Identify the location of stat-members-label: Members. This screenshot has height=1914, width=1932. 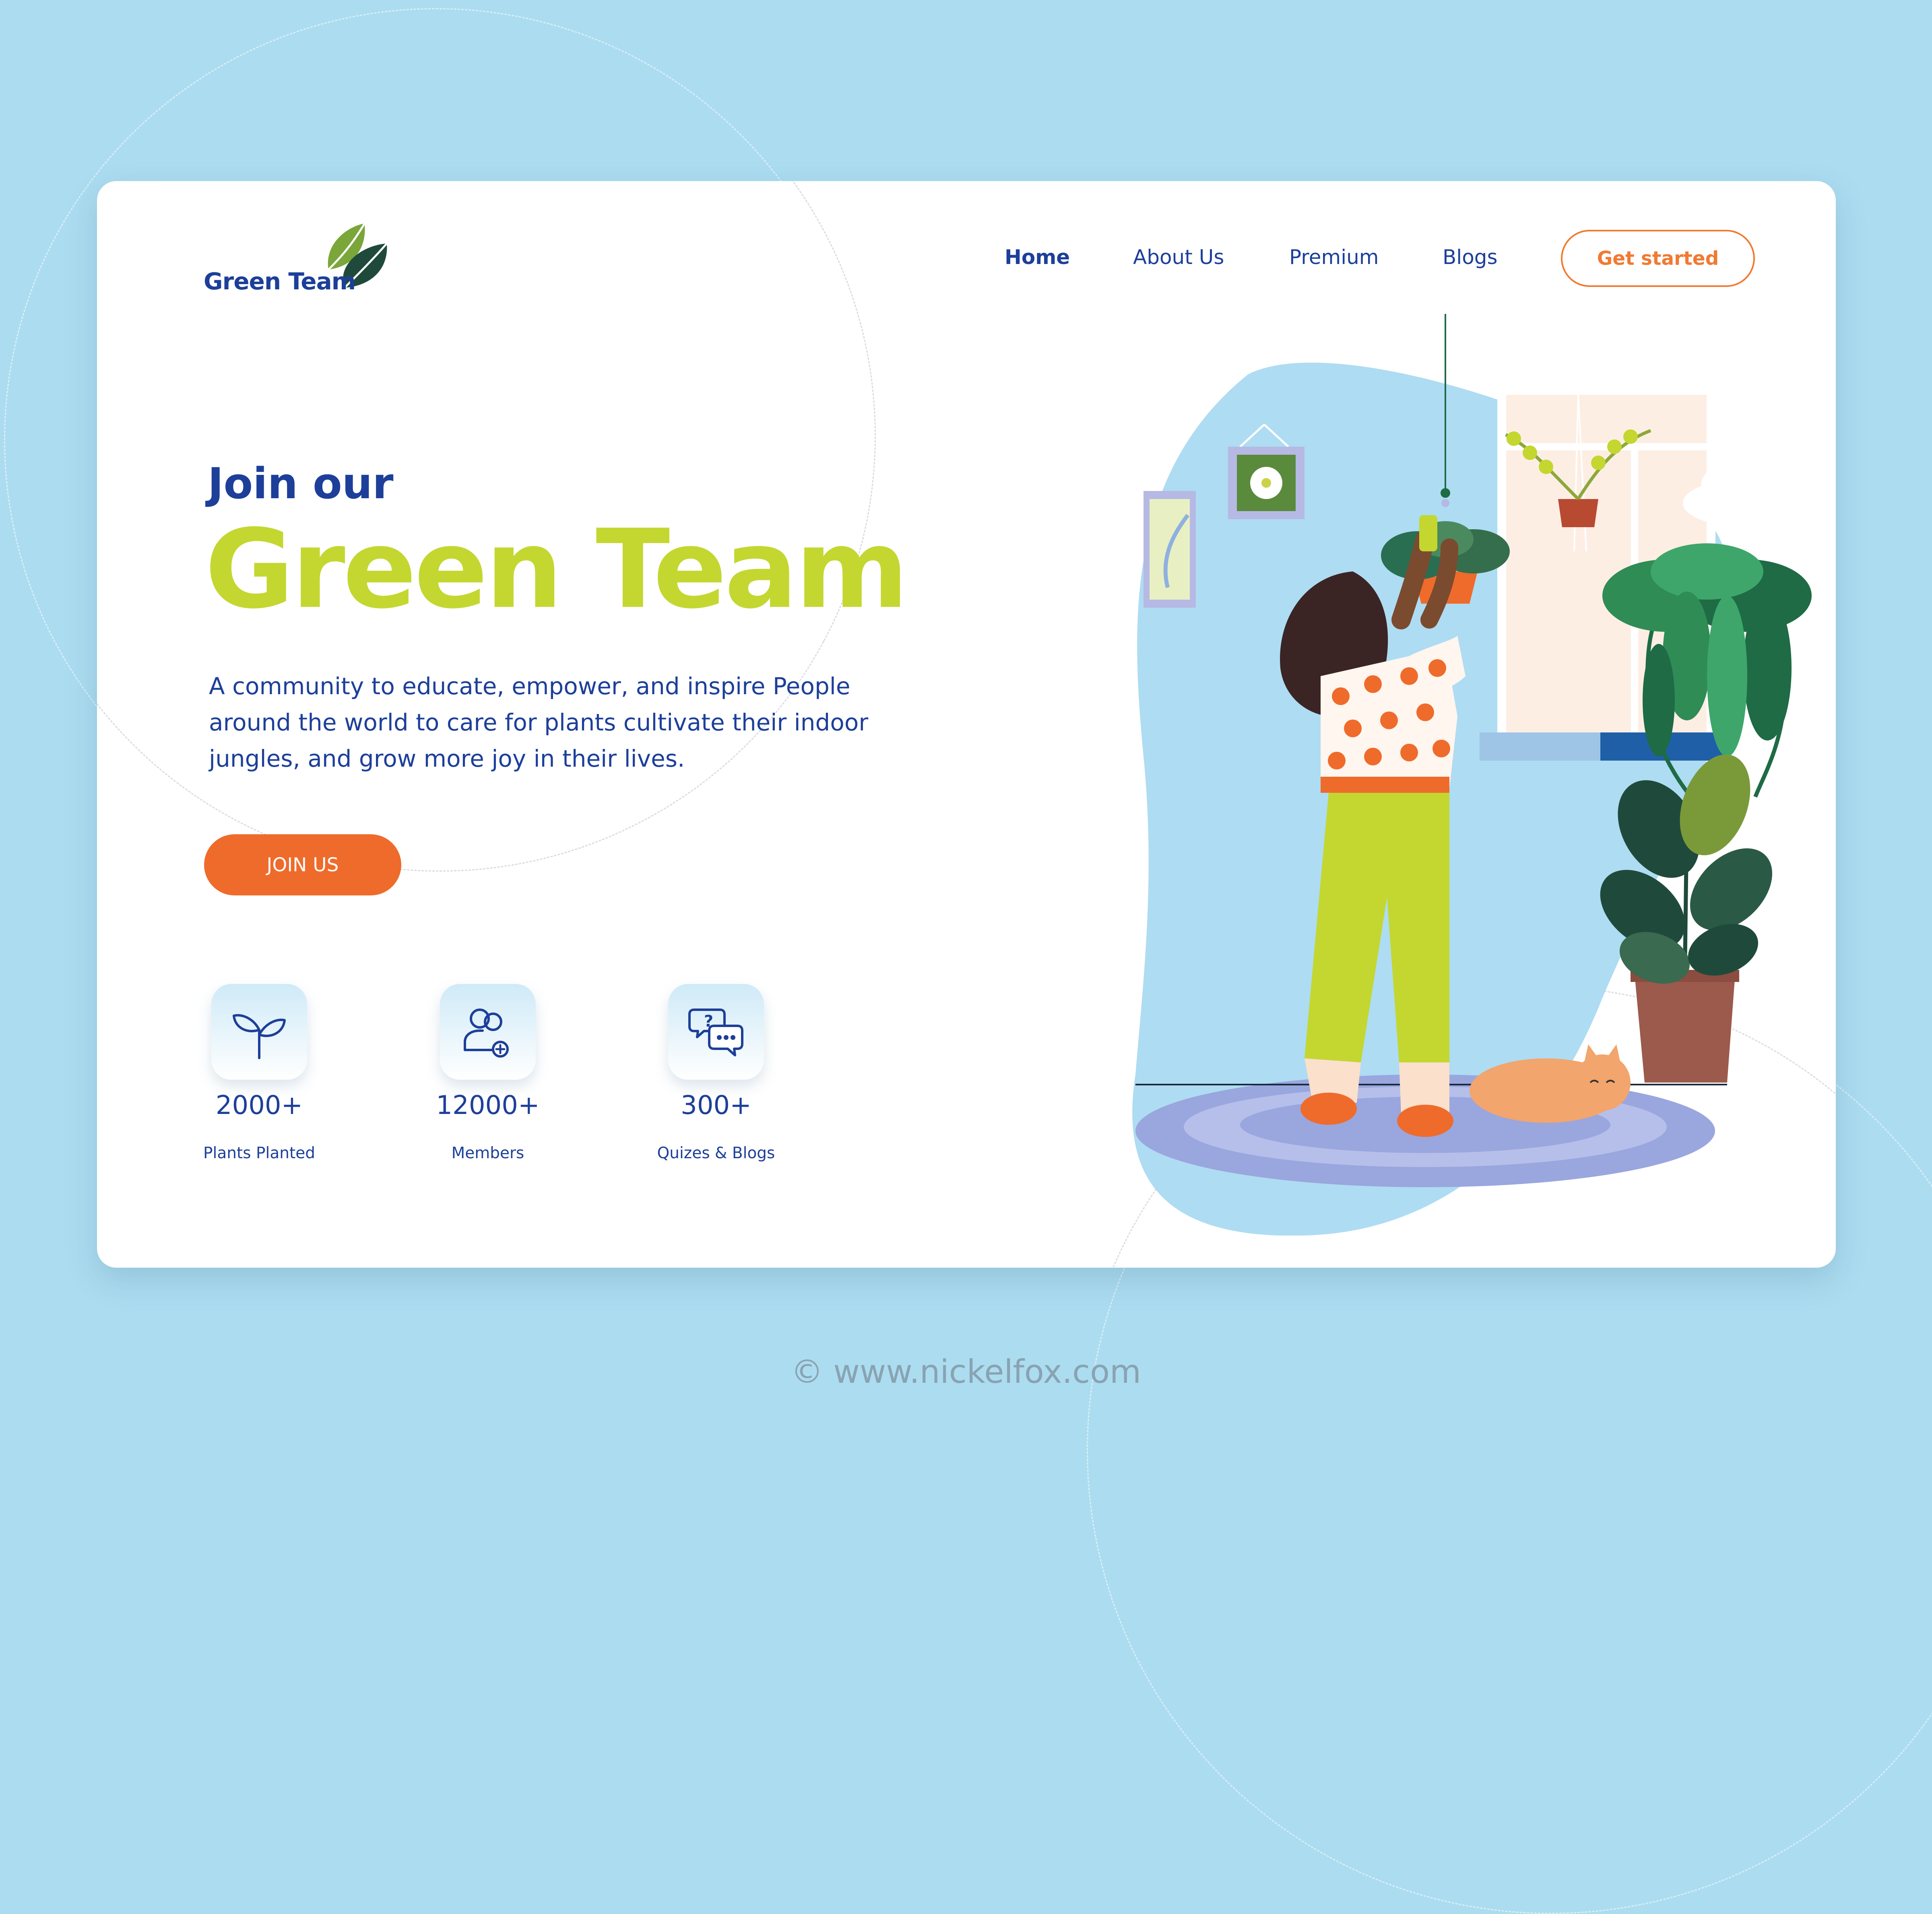
(487, 1153).